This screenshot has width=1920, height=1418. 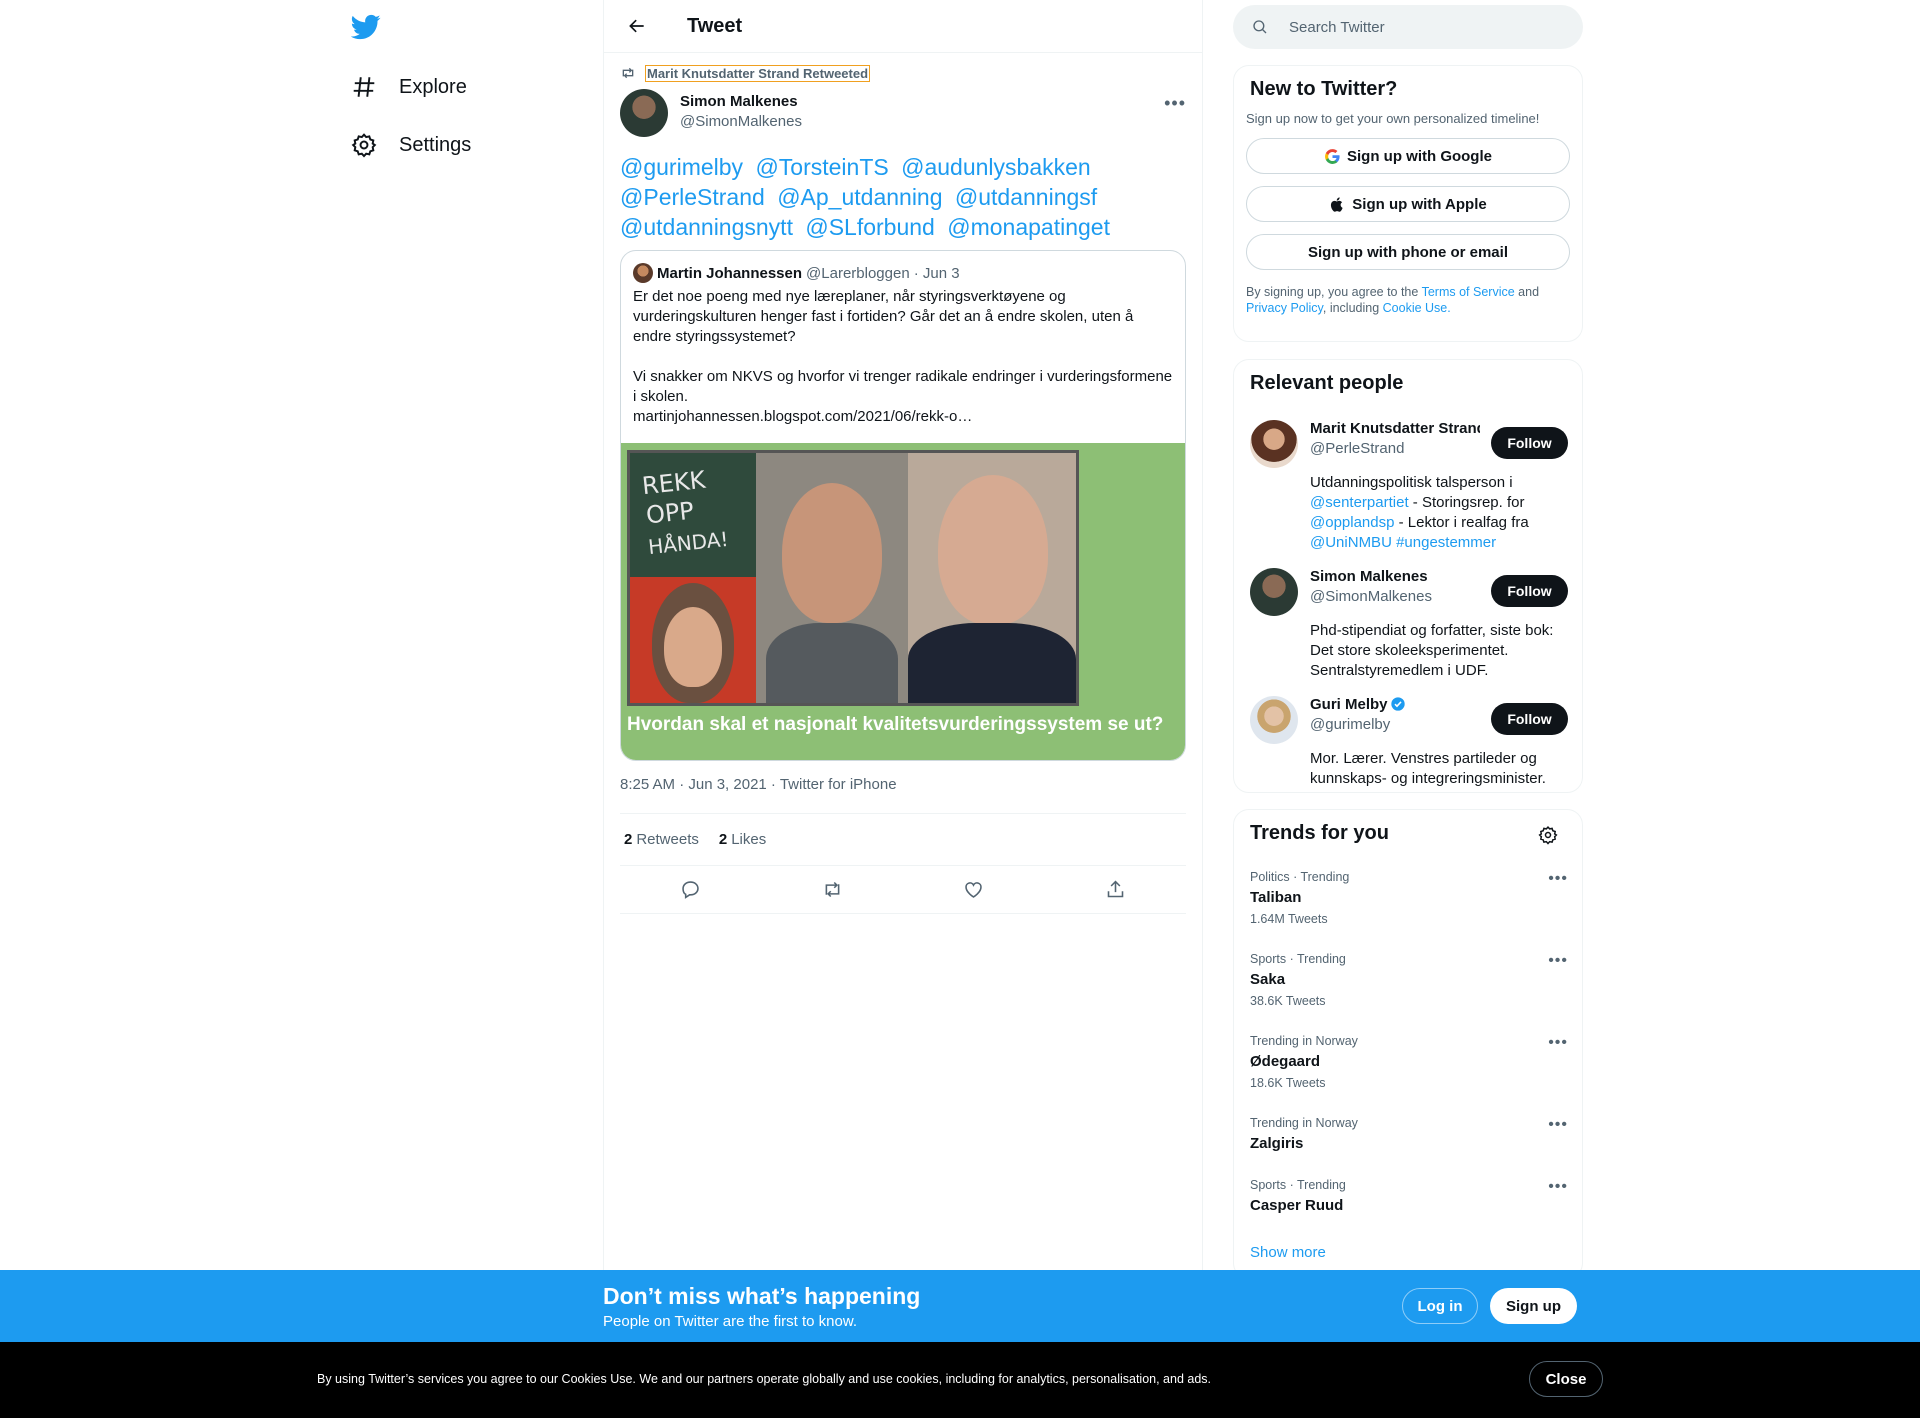 What do you see at coordinates (1352, 308) in the screenshot?
I see `terms-text: , including` at bounding box center [1352, 308].